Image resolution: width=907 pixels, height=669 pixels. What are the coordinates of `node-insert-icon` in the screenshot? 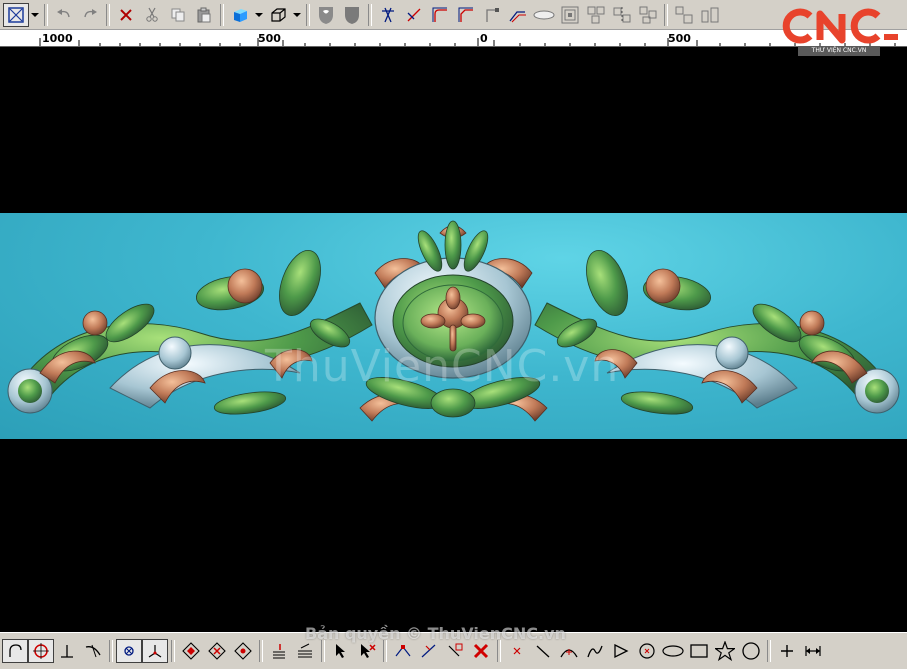 It's located at (455, 650).